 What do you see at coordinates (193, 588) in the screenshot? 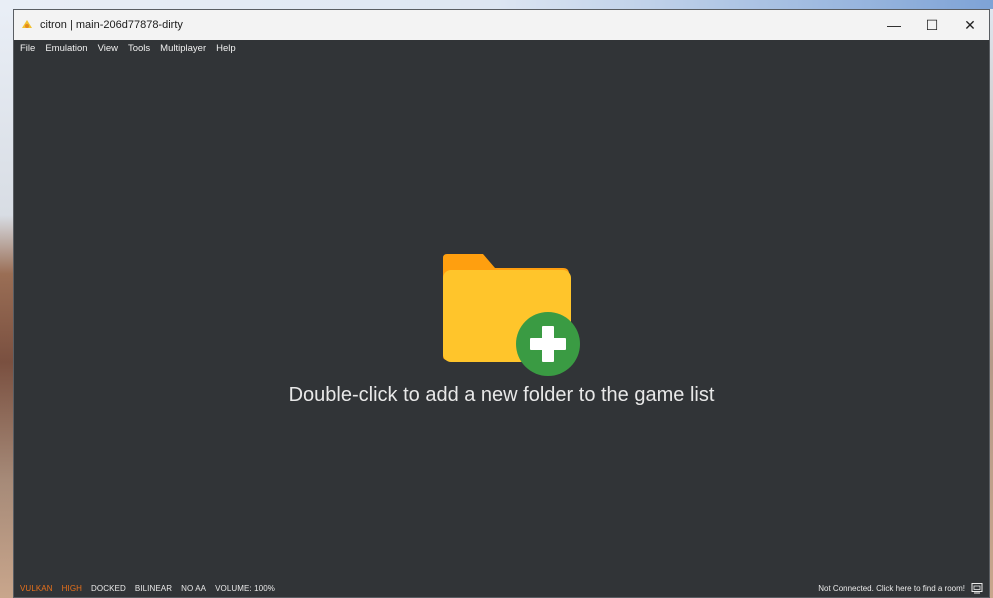
I see `status-aa: NO AA` at bounding box center [193, 588].